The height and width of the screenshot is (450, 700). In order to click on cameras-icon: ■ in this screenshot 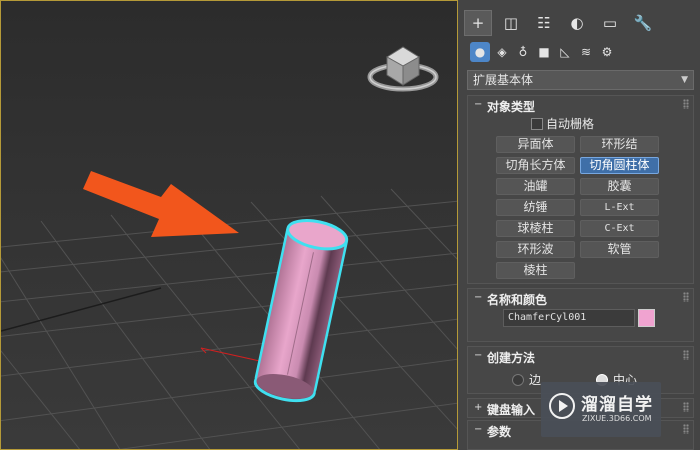, I will do `click(544, 52)`.